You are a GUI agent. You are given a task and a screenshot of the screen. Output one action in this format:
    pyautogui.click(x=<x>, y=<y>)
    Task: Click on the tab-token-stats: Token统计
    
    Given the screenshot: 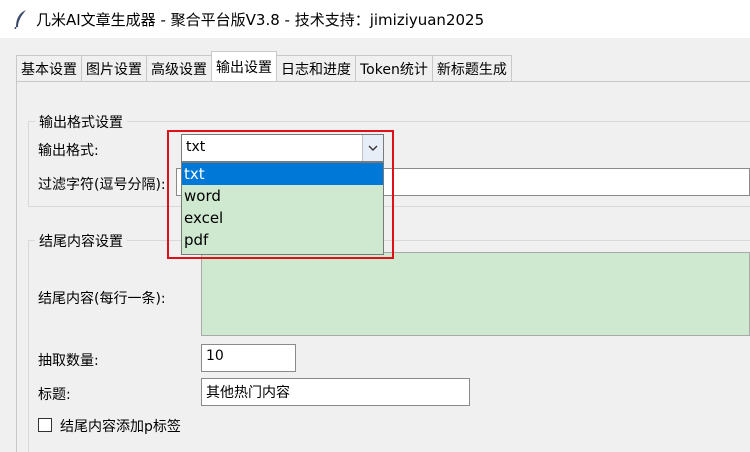 What is the action you would take?
    pyautogui.click(x=394, y=68)
    